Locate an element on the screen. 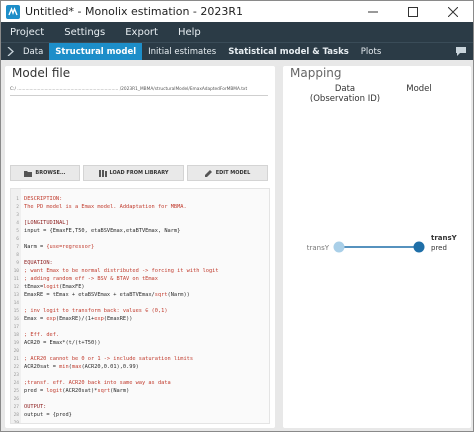 Image resolution: width=474 pixels, height=432 pixels. code-line: 12 tEmax=logit(EmaxFE) is located at coordinates (140, 287).